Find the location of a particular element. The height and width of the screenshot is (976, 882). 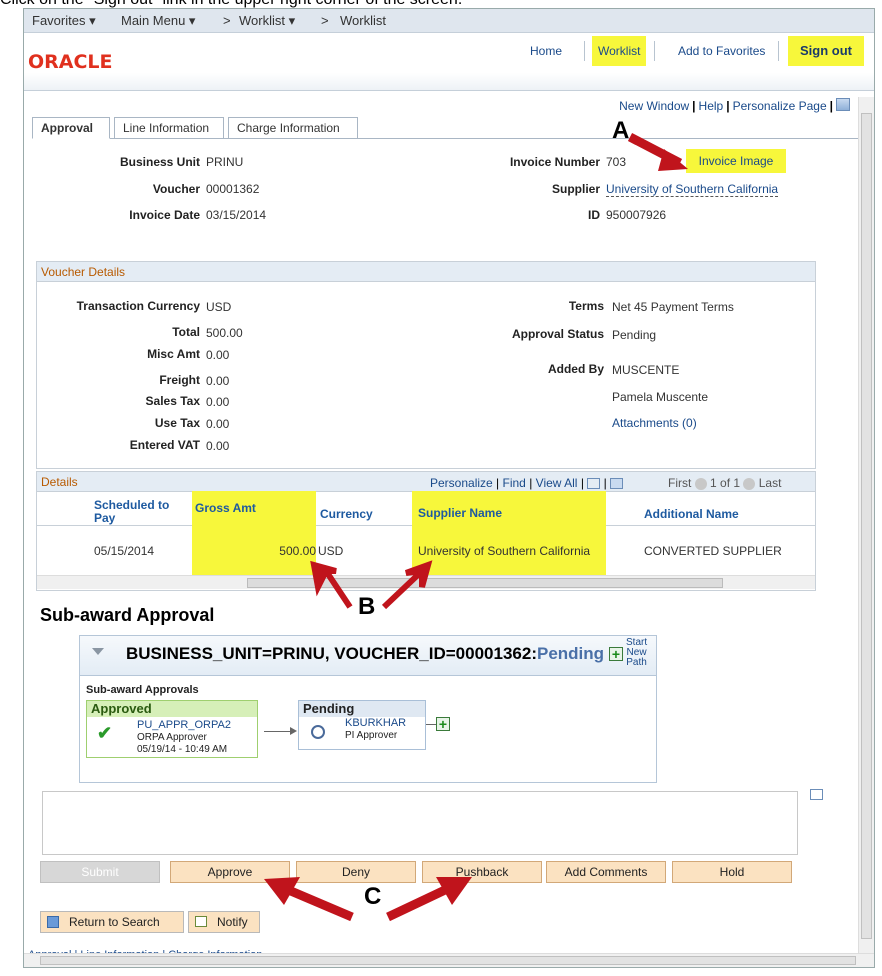

next-icon is located at coordinates (749, 483).